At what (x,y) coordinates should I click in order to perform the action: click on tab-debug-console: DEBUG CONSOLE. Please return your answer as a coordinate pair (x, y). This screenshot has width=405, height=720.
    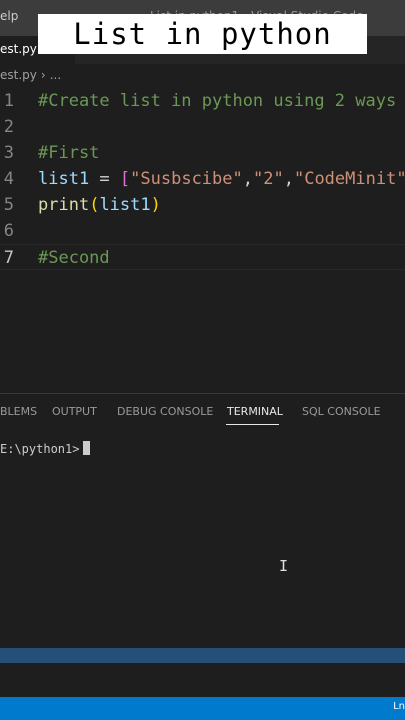
    Looking at the image, I should click on (165, 411).